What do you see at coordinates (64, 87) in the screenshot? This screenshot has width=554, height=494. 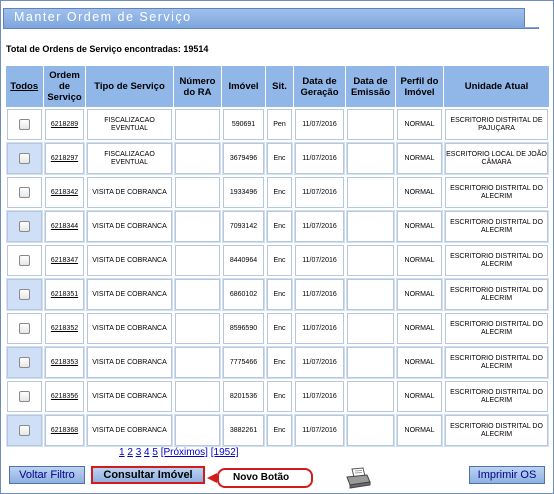 I see `col-ordem: Ordem de Serviço` at bounding box center [64, 87].